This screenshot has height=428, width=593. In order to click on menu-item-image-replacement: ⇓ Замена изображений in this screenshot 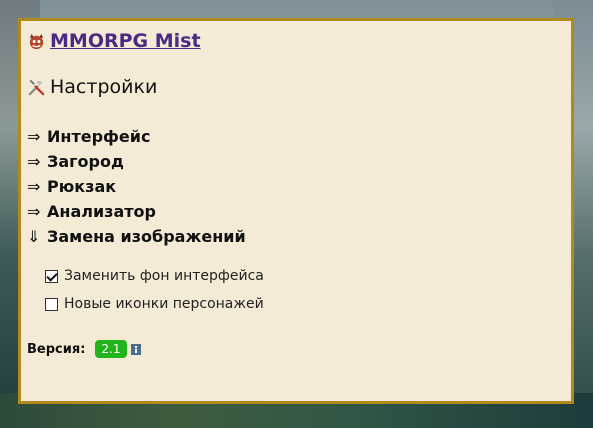, I will do `click(136, 236)`.